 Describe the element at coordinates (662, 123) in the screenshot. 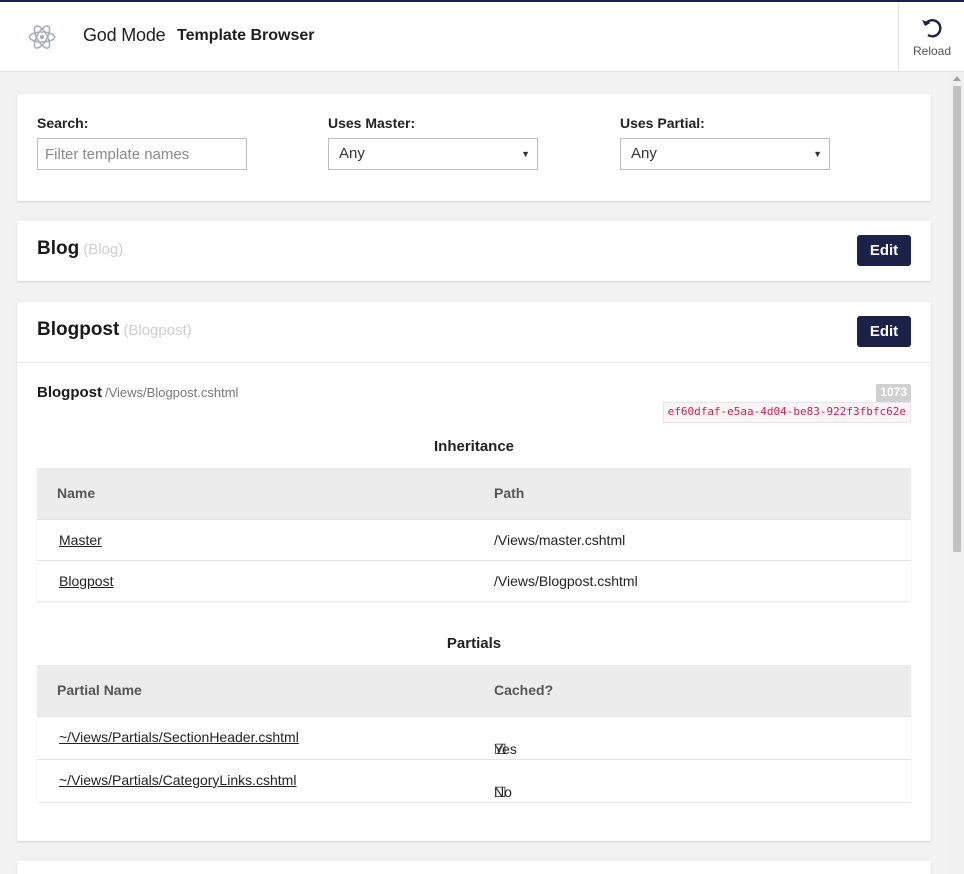

I see `partial-filter-label: Uses Partial:` at that location.